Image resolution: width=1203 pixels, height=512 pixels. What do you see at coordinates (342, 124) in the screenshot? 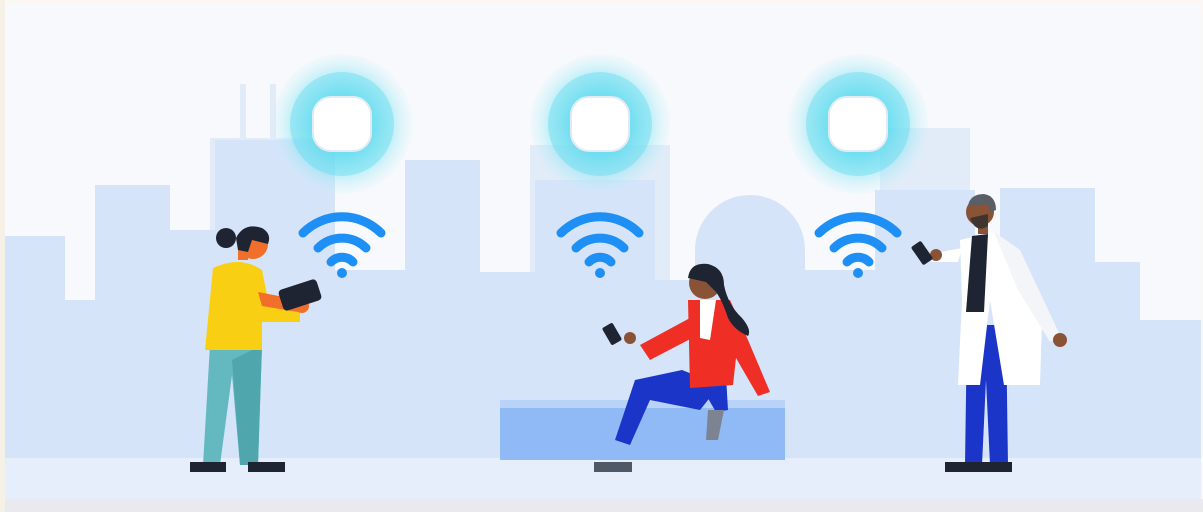
I see `access-point-left` at bounding box center [342, 124].